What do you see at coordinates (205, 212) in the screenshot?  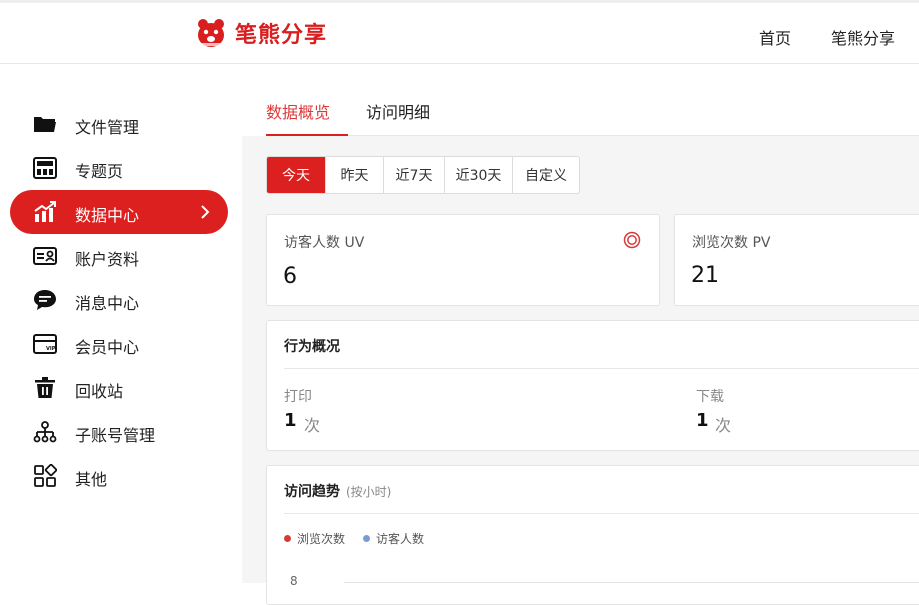 I see `chevron-right-icon` at bounding box center [205, 212].